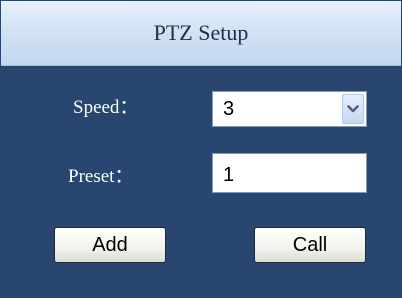 Image resolution: width=402 pixels, height=298 pixels. Describe the element at coordinates (289, 173) in the screenshot. I see `preset-input` at that location.